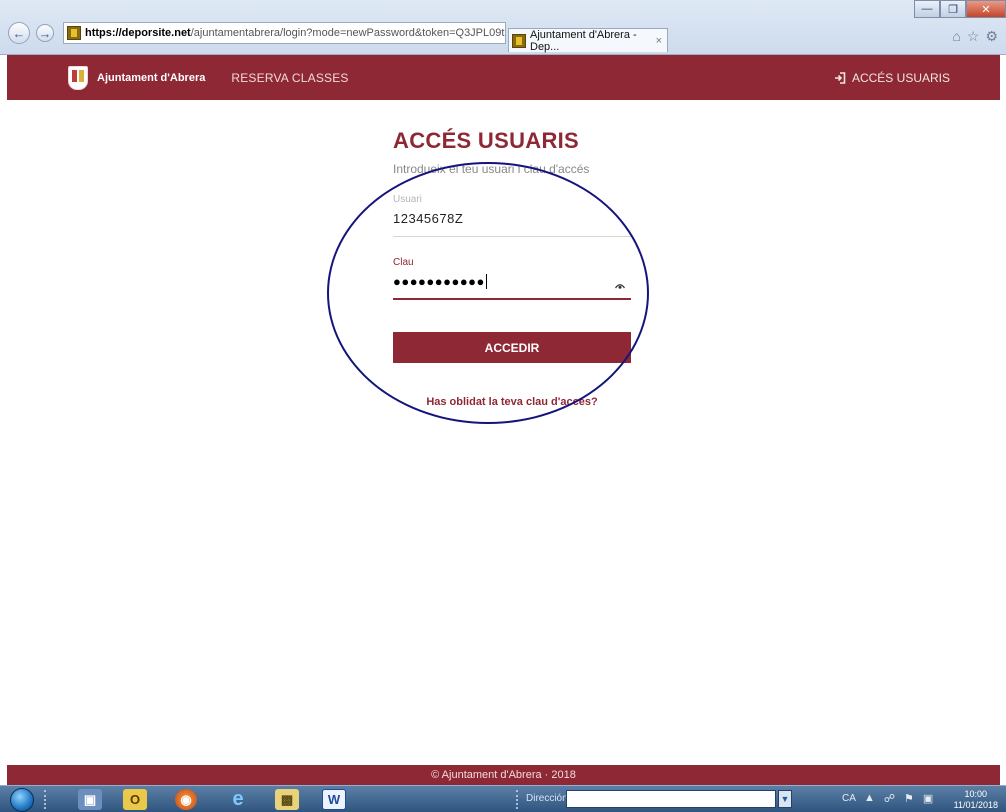 The height and width of the screenshot is (812, 1006). Describe the element at coordinates (519, 40) in the screenshot. I see `tab-favicon-icon` at that location.